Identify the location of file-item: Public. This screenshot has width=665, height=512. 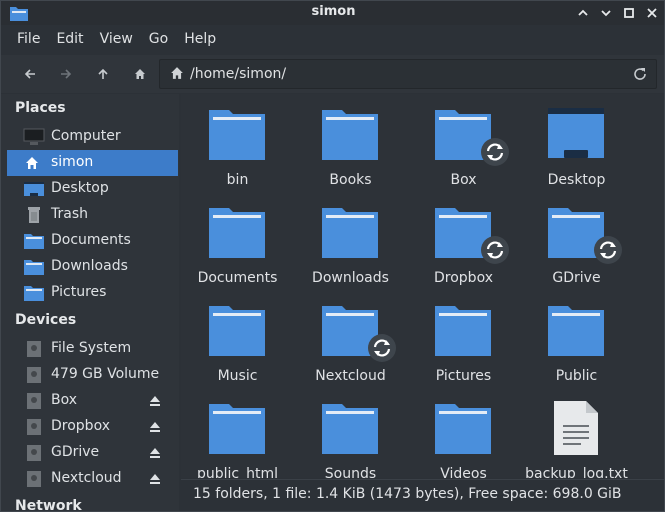
(576, 339).